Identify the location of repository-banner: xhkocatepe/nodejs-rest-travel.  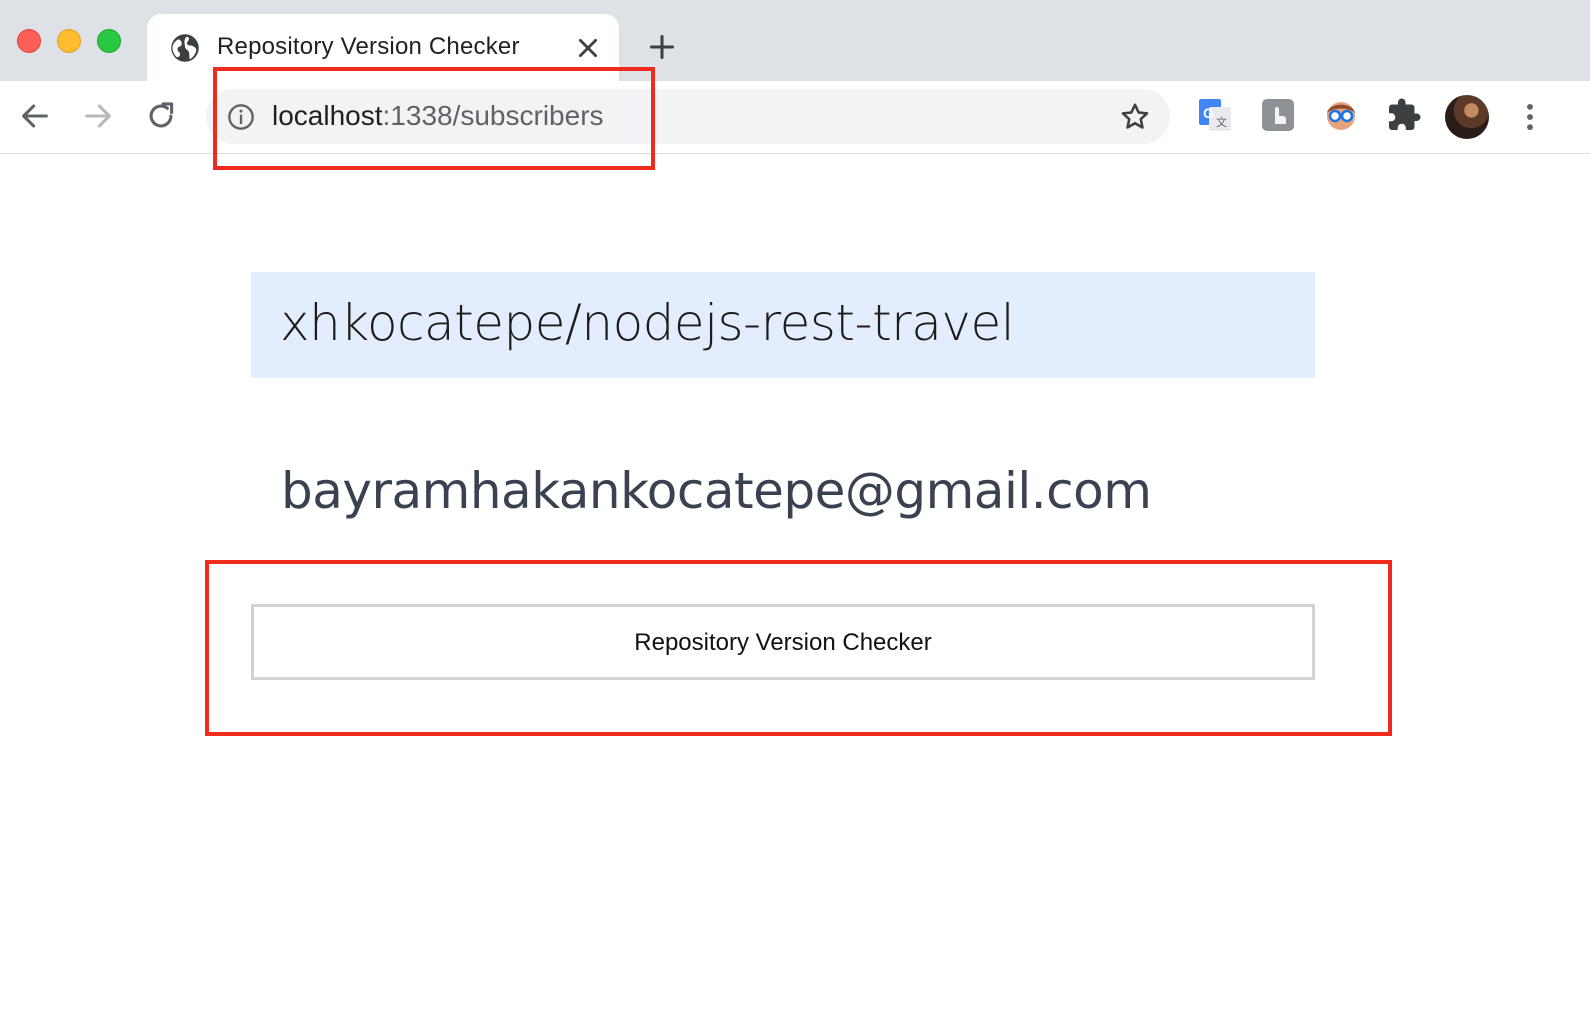
(783, 325).